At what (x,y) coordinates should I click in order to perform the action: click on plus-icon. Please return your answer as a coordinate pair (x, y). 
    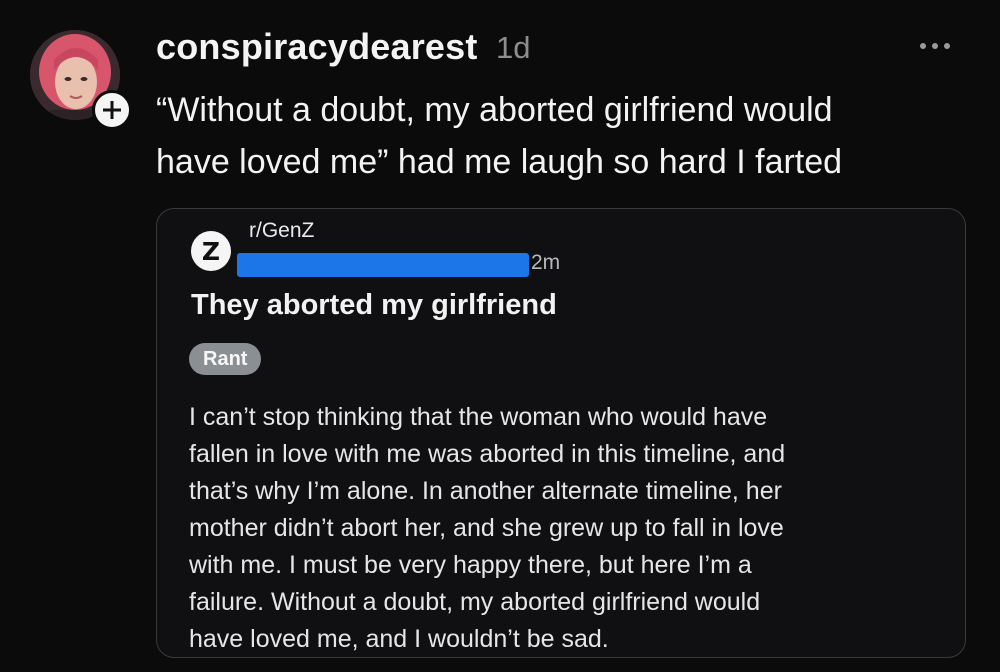
    Looking at the image, I should click on (112, 110).